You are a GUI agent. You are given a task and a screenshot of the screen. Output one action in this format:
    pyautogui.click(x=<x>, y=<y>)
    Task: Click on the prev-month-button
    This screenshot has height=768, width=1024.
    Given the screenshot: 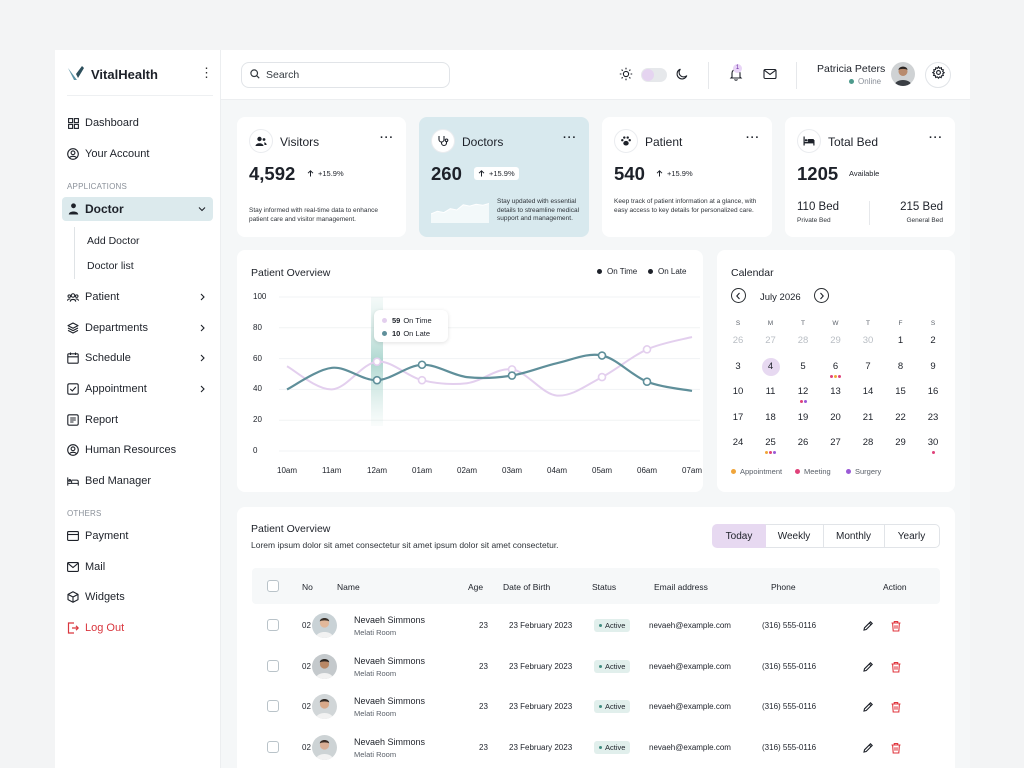 What is the action you would take?
    pyautogui.click(x=738, y=295)
    